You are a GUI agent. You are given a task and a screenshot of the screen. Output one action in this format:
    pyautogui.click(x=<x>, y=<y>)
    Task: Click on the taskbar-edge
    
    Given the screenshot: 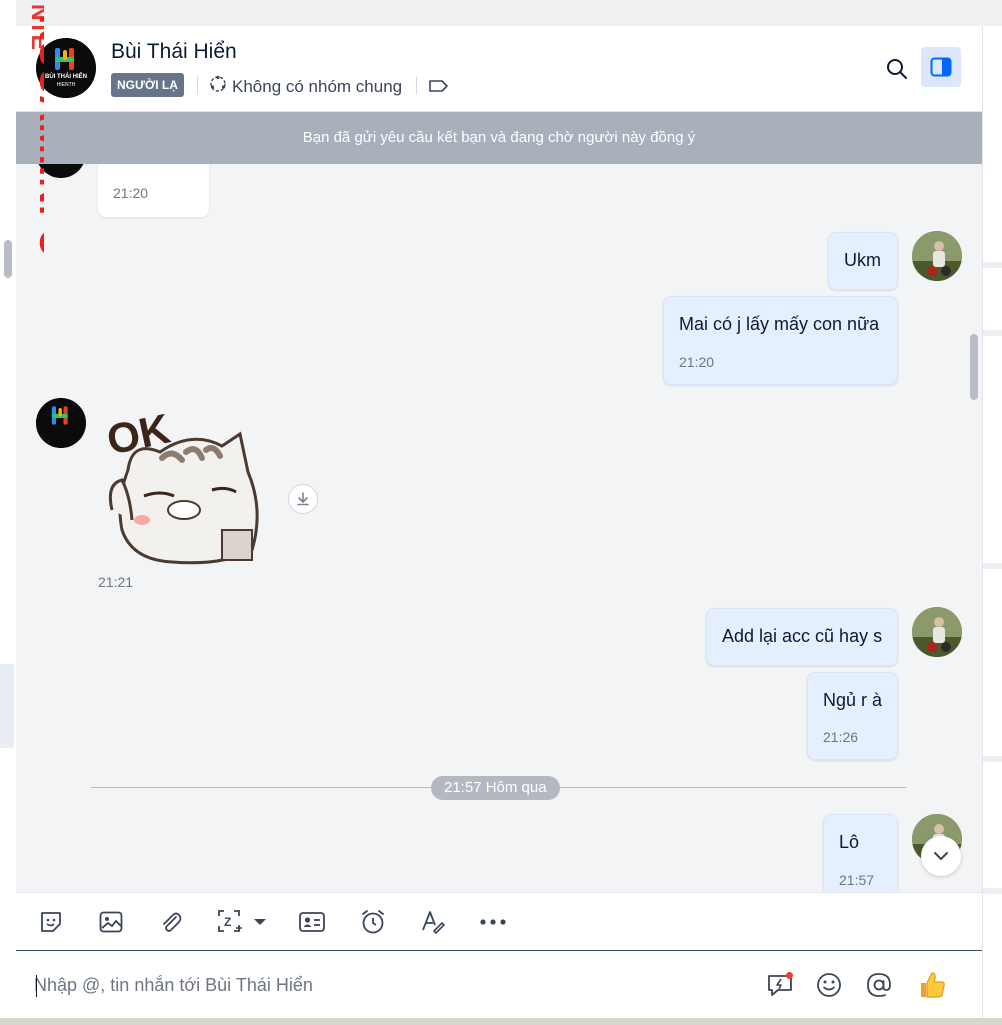 What is the action you would take?
    pyautogui.click(x=501, y=1021)
    